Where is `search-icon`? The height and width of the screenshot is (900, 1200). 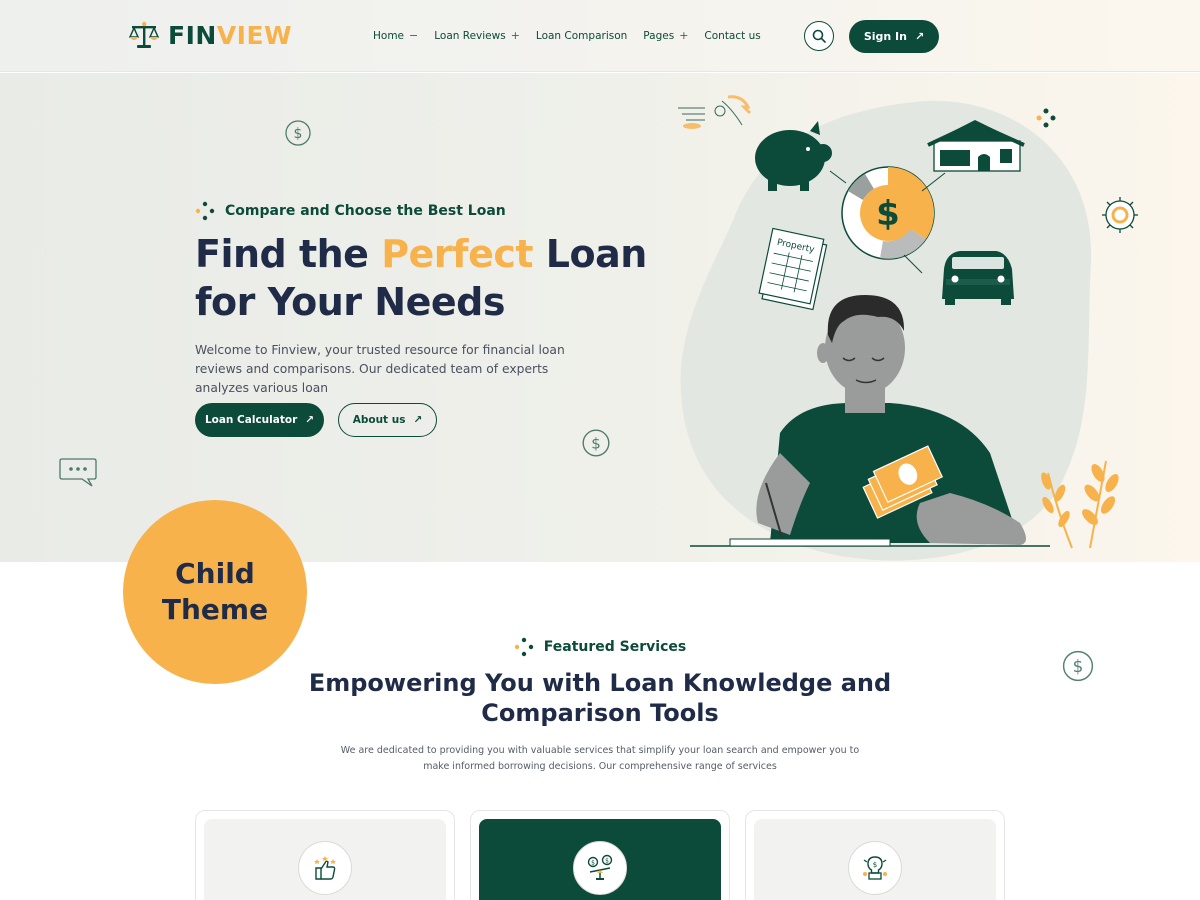 search-icon is located at coordinates (819, 36).